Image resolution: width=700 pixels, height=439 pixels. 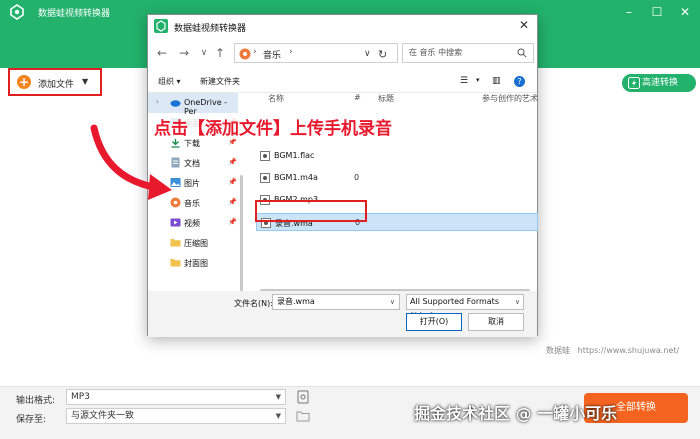 I want to click on filetype-select: All Supported Formats (*.ts;*∨, so click(x=465, y=307).